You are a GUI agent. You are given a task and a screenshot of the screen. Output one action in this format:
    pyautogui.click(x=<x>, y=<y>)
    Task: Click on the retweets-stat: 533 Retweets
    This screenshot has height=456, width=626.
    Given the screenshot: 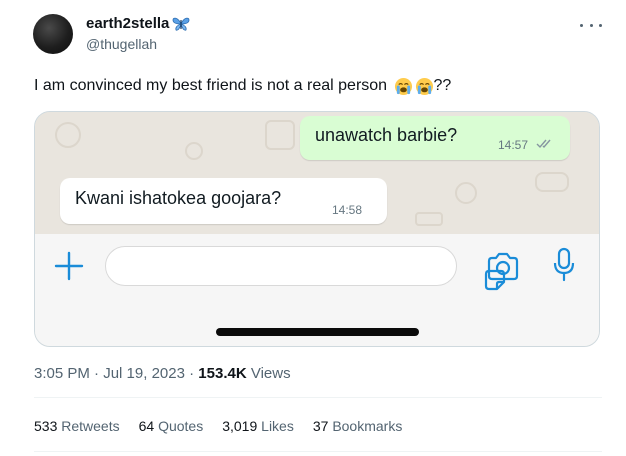 What is the action you would take?
    pyautogui.click(x=77, y=426)
    